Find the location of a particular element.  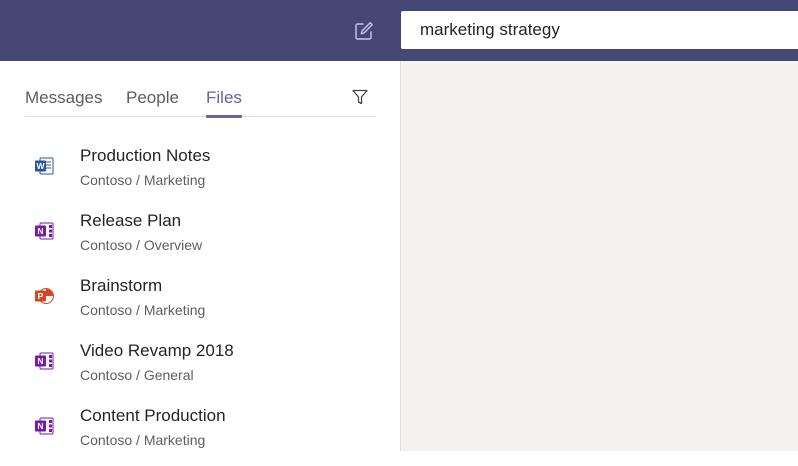

tab-people: People is located at coordinates (152, 102).